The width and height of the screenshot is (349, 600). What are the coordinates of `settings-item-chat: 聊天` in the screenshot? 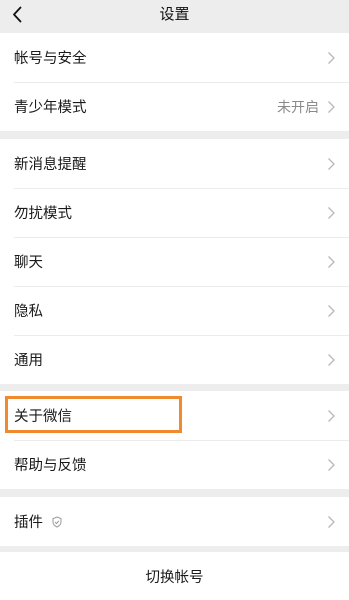 It's located at (174, 261).